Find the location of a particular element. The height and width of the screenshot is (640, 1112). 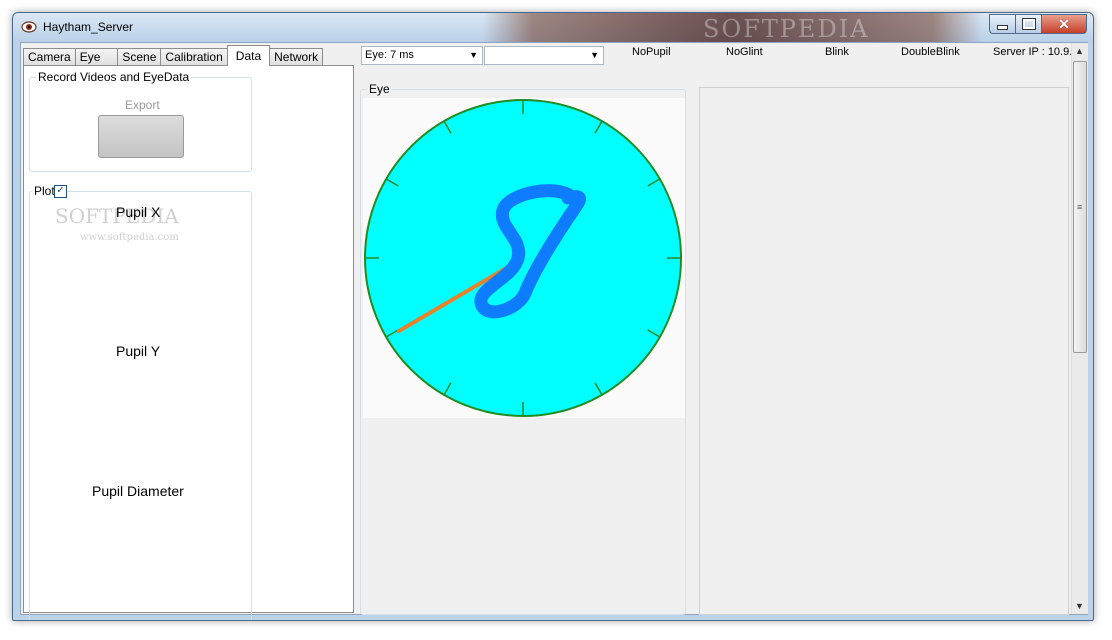

status-blink: Blink is located at coordinates (837, 52).